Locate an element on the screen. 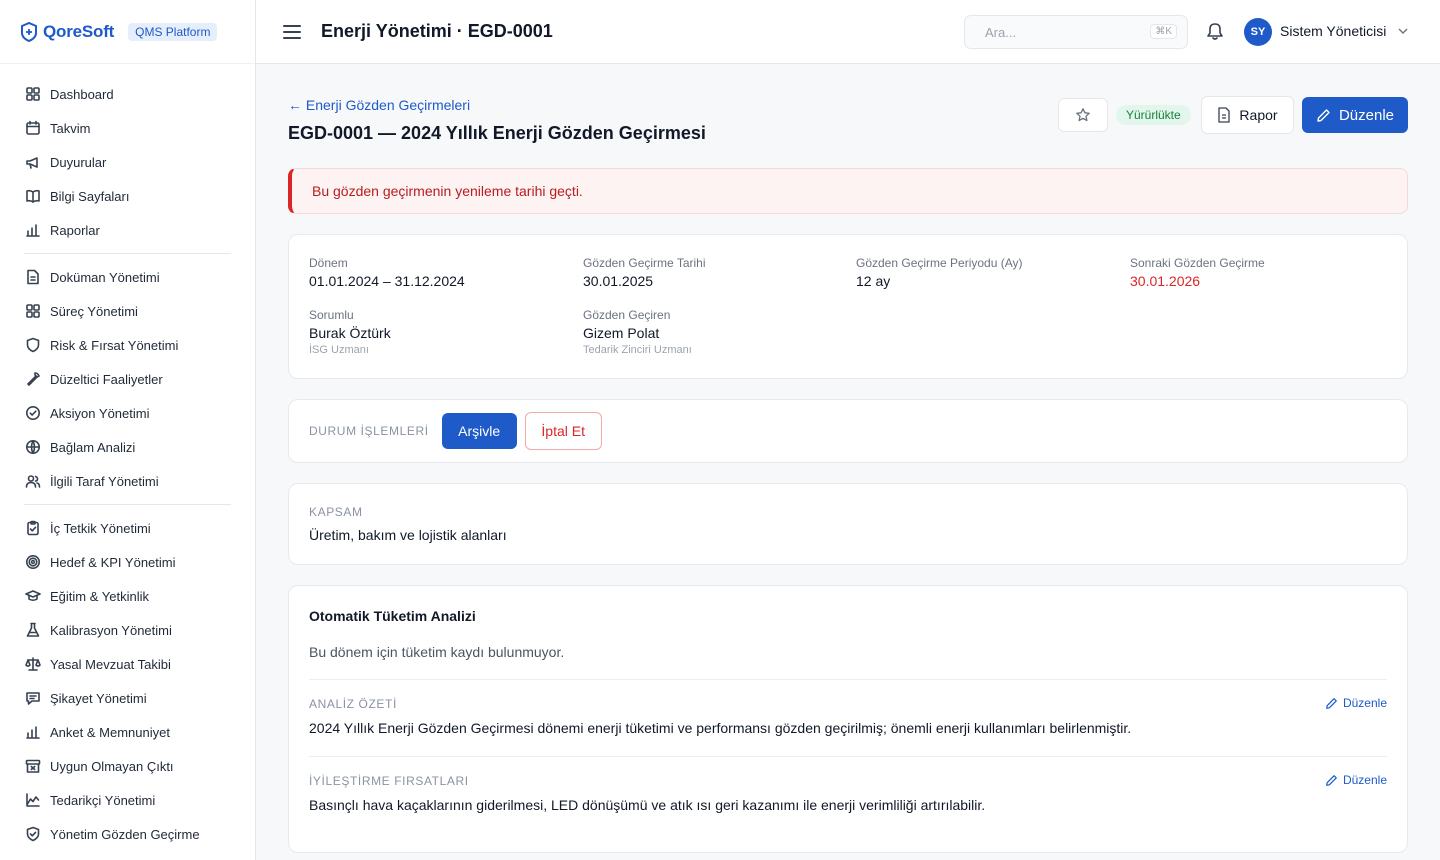 The width and height of the screenshot is (1440, 860). sidebar-item: Anket & Memnuniyet is located at coordinates (127, 732).